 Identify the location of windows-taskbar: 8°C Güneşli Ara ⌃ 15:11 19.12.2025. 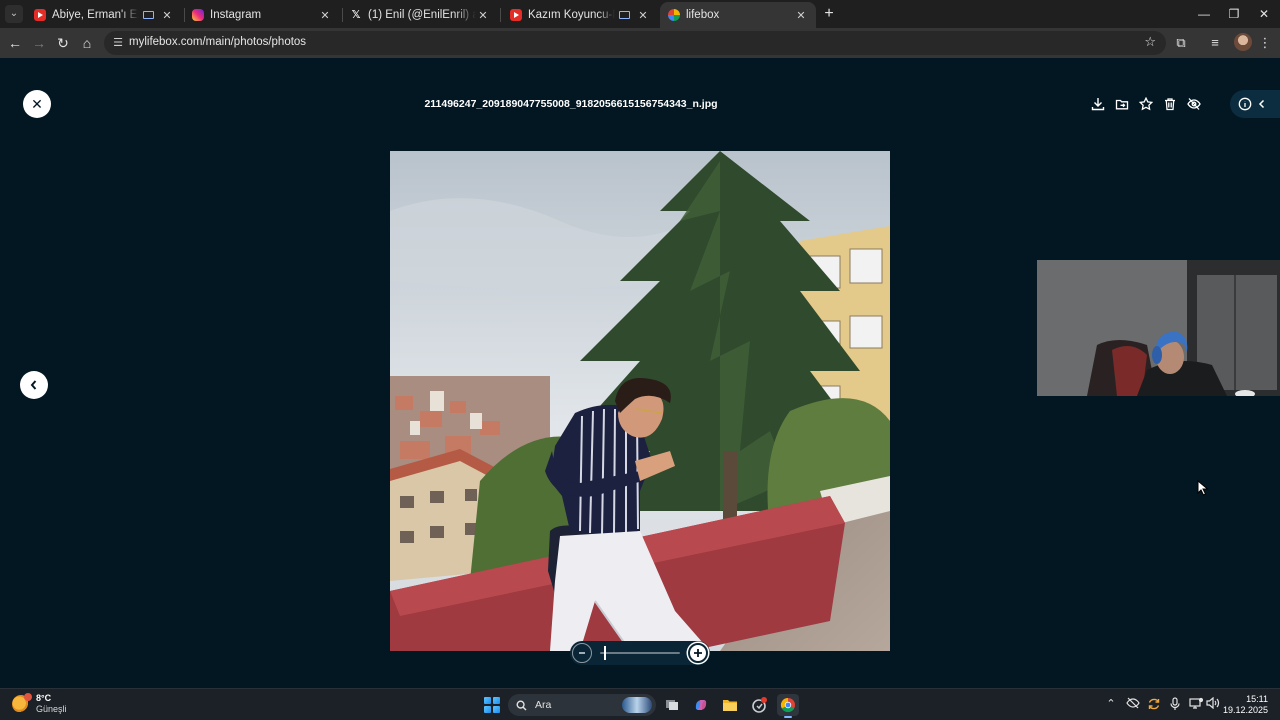
(640, 704).